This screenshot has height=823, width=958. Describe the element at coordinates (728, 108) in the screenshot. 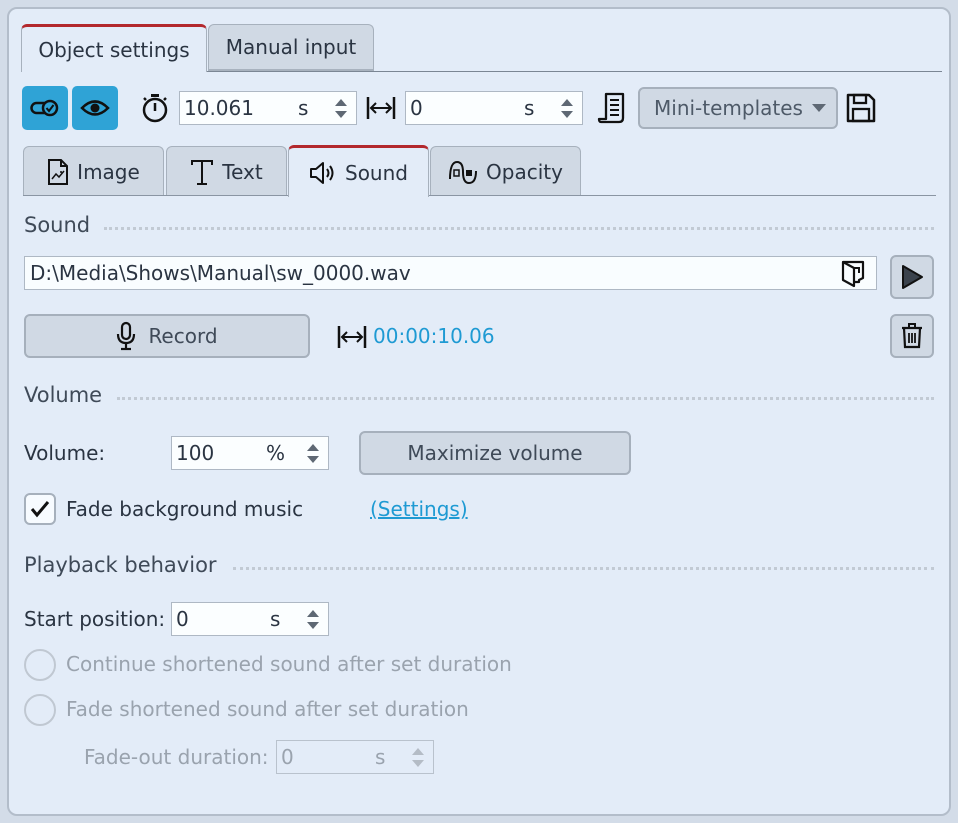

I see `mini-templates-label: Mini-templates` at that location.